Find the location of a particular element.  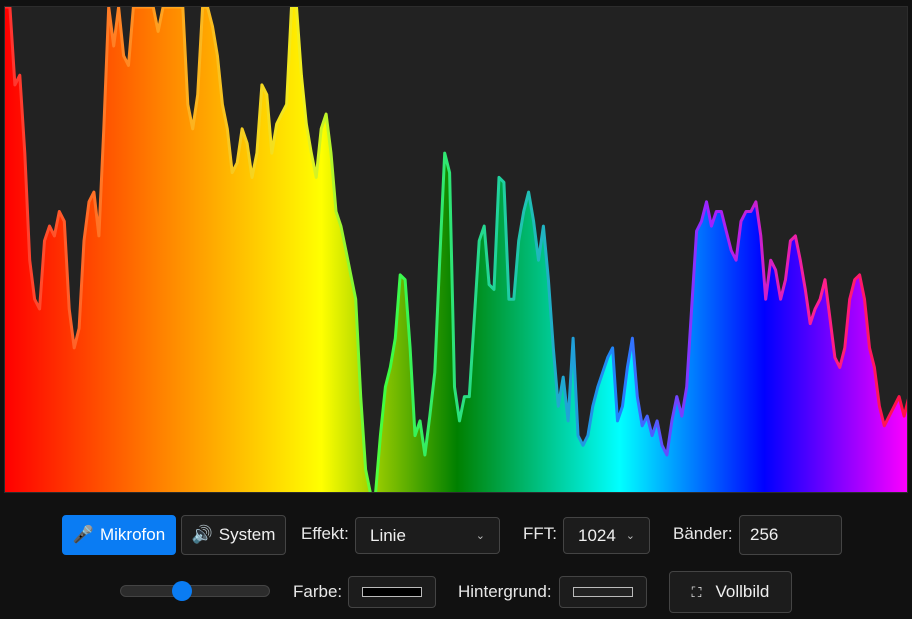

background-swatch is located at coordinates (603, 592).